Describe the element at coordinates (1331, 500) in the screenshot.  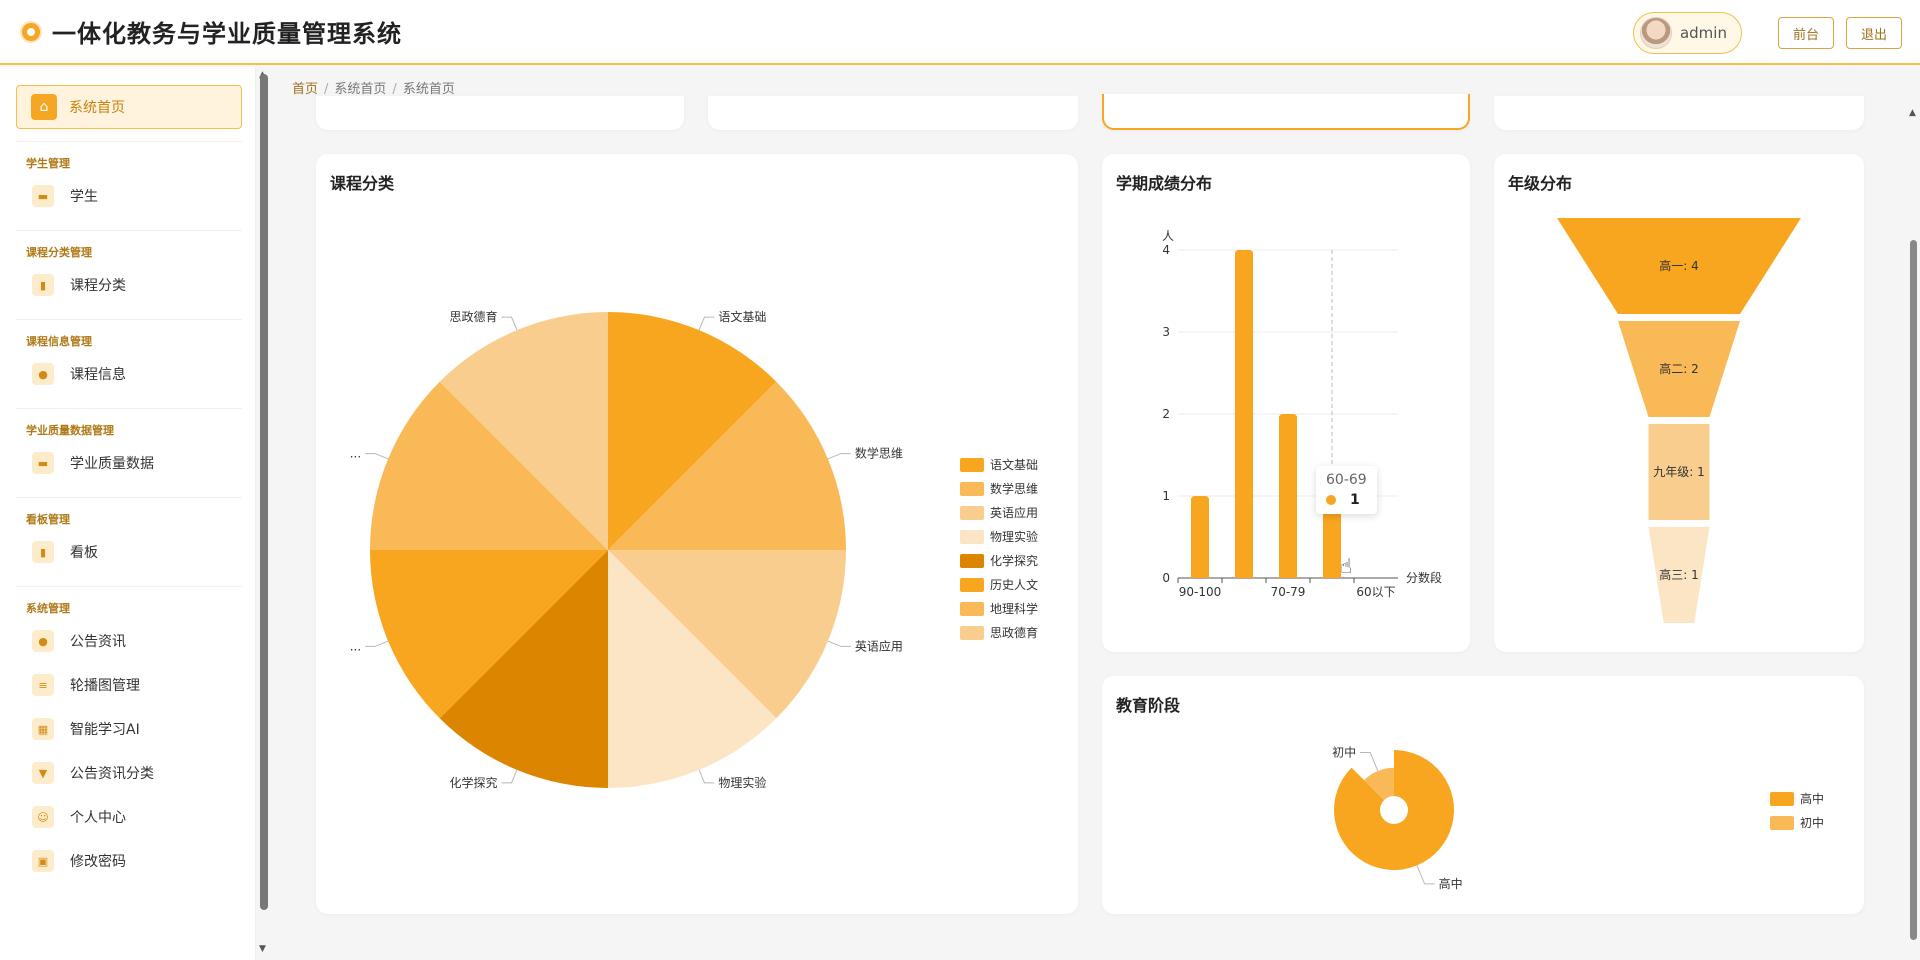
I see `tooltip-marker` at that location.